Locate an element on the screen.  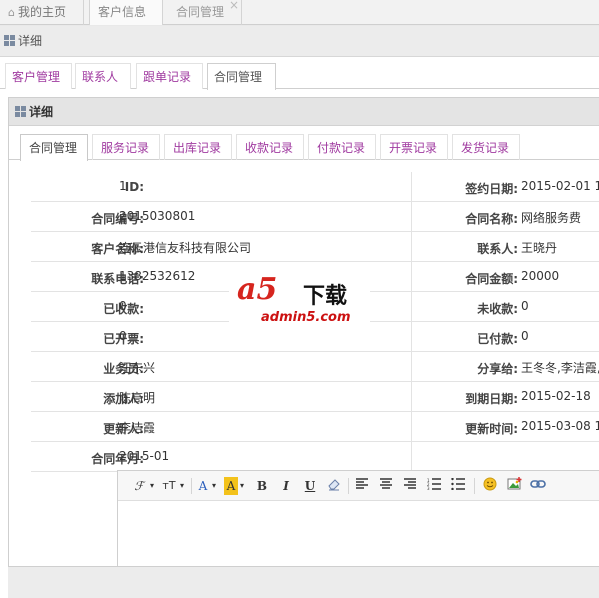
link-icon is located at coordinates (538, 486).